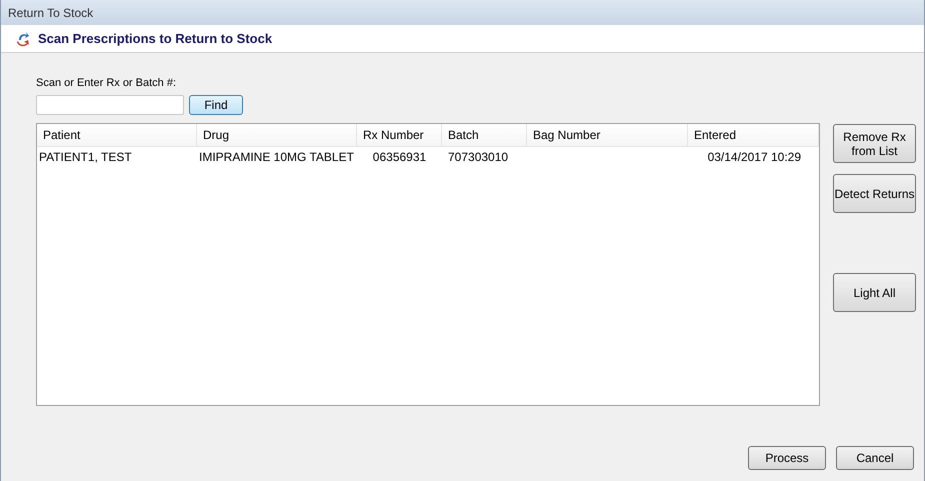 The image size is (925, 481). Describe the element at coordinates (155, 39) in the screenshot. I see `header-title: Scan Prescriptions to Return to Stock` at that location.